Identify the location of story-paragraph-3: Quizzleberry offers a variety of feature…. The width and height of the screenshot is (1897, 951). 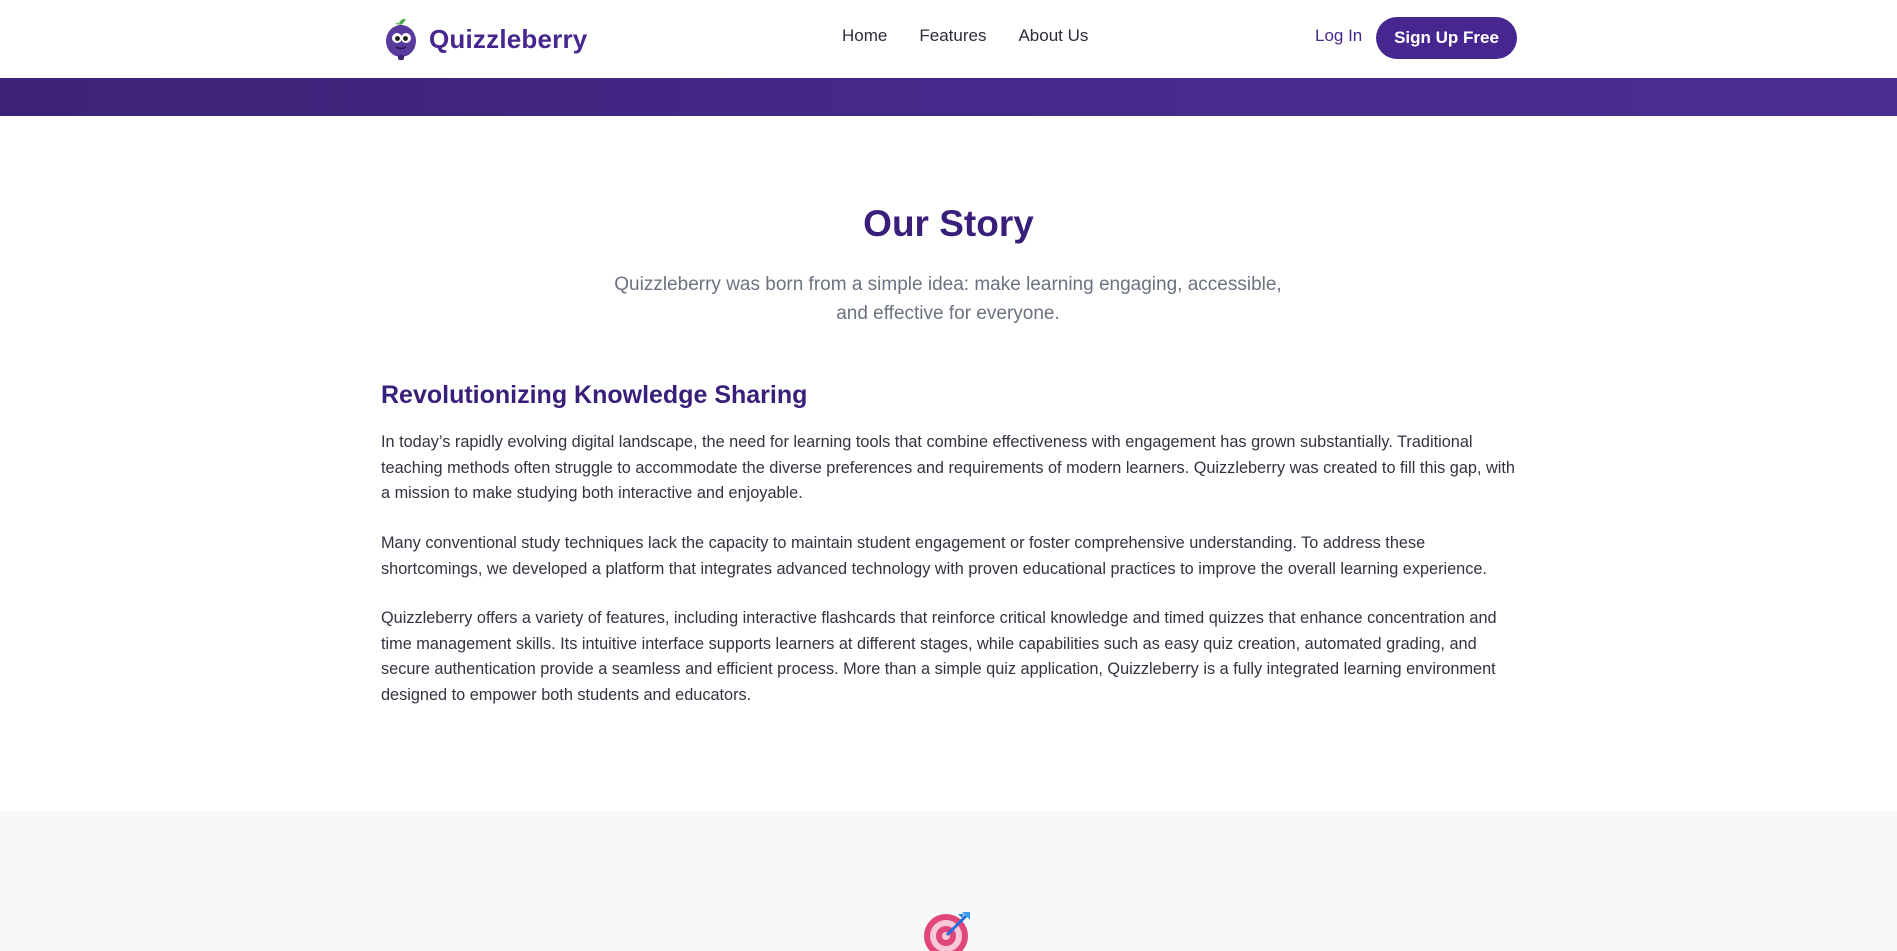
(939, 656).